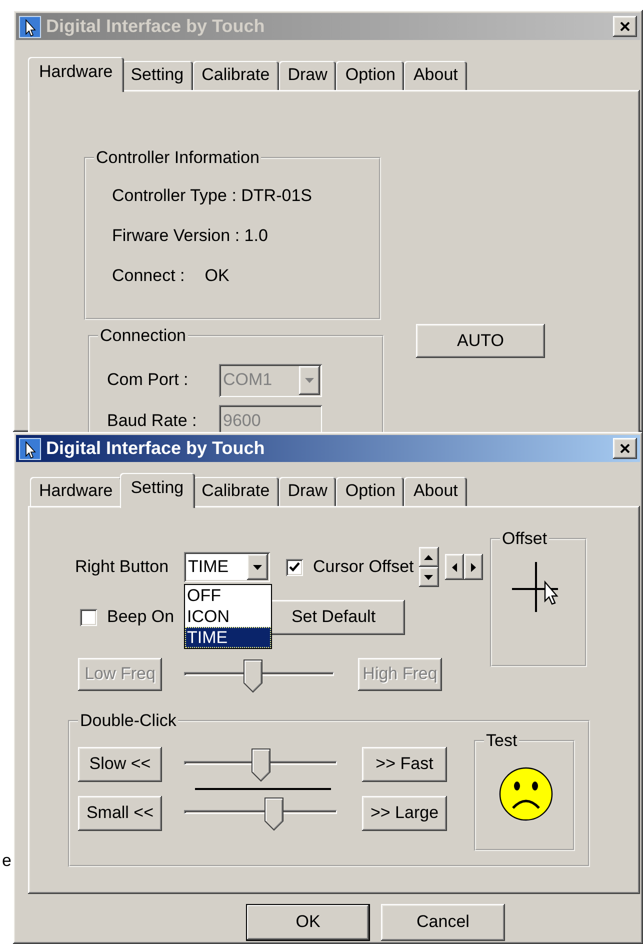 The image size is (643, 944). What do you see at coordinates (443, 922) in the screenshot?
I see `dialog-button: Cancel` at bounding box center [443, 922].